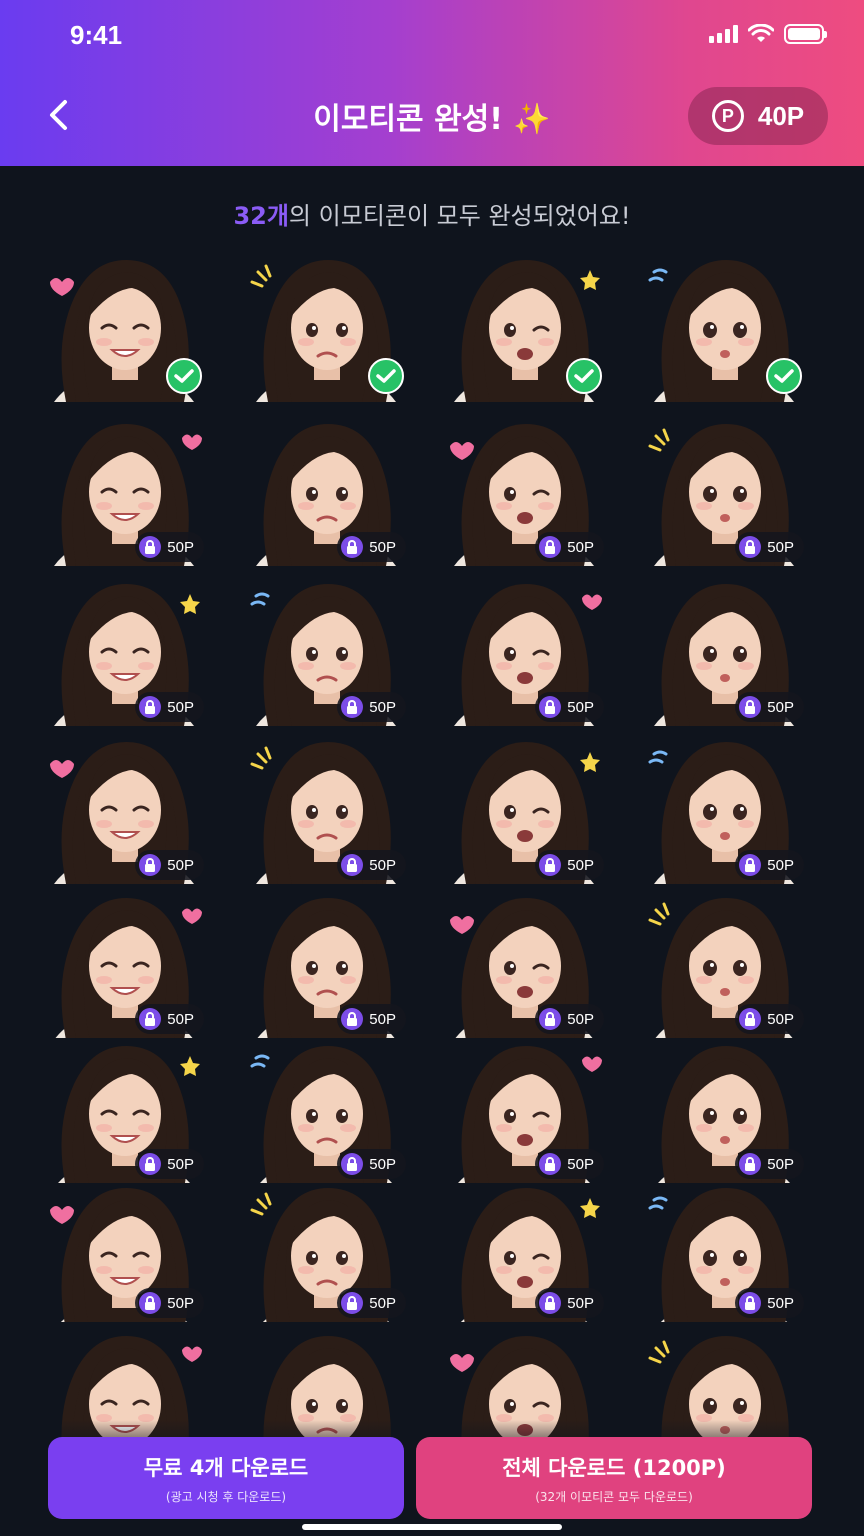 The image size is (864, 1536). What do you see at coordinates (614, 1467) in the screenshot?
I see `all-download-label: 전체 다운로드 (1200P)` at bounding box center [614, 1467].